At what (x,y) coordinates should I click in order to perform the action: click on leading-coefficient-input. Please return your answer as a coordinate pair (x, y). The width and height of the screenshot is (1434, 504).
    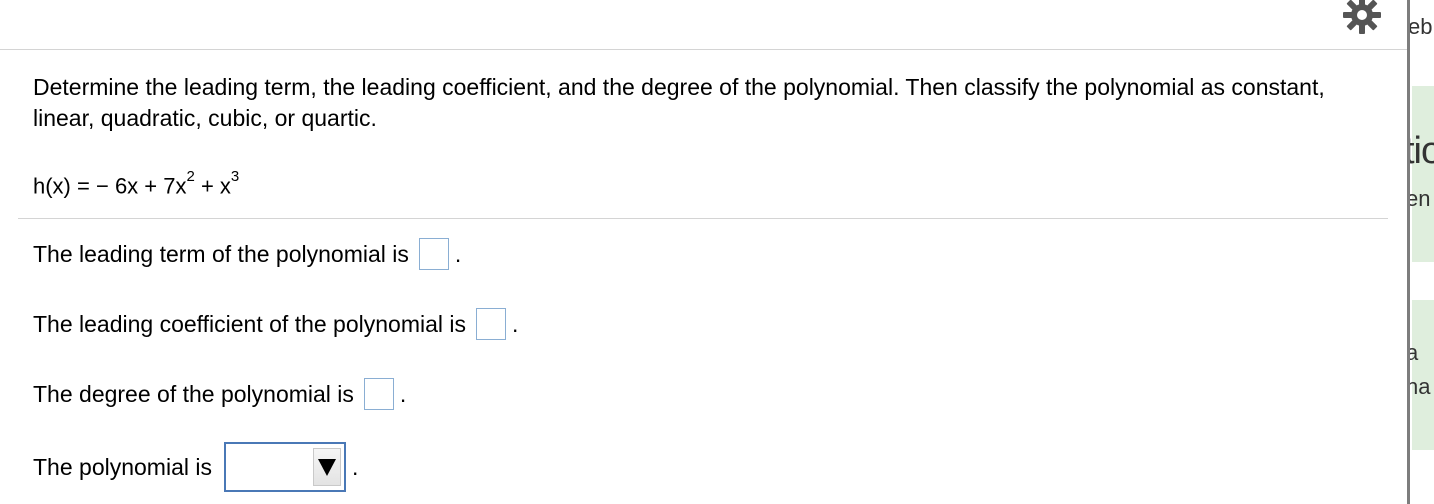
    Looking at the image, I should click on (491, 324).